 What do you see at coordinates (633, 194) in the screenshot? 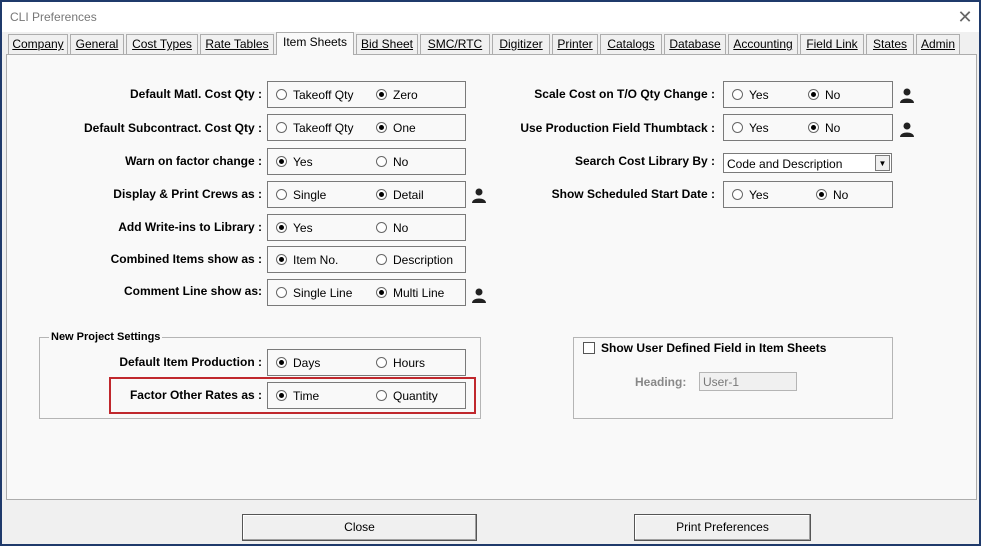
I see `start-date-label: Show Scheduled Start Date :` at bounding box center [633, 194].